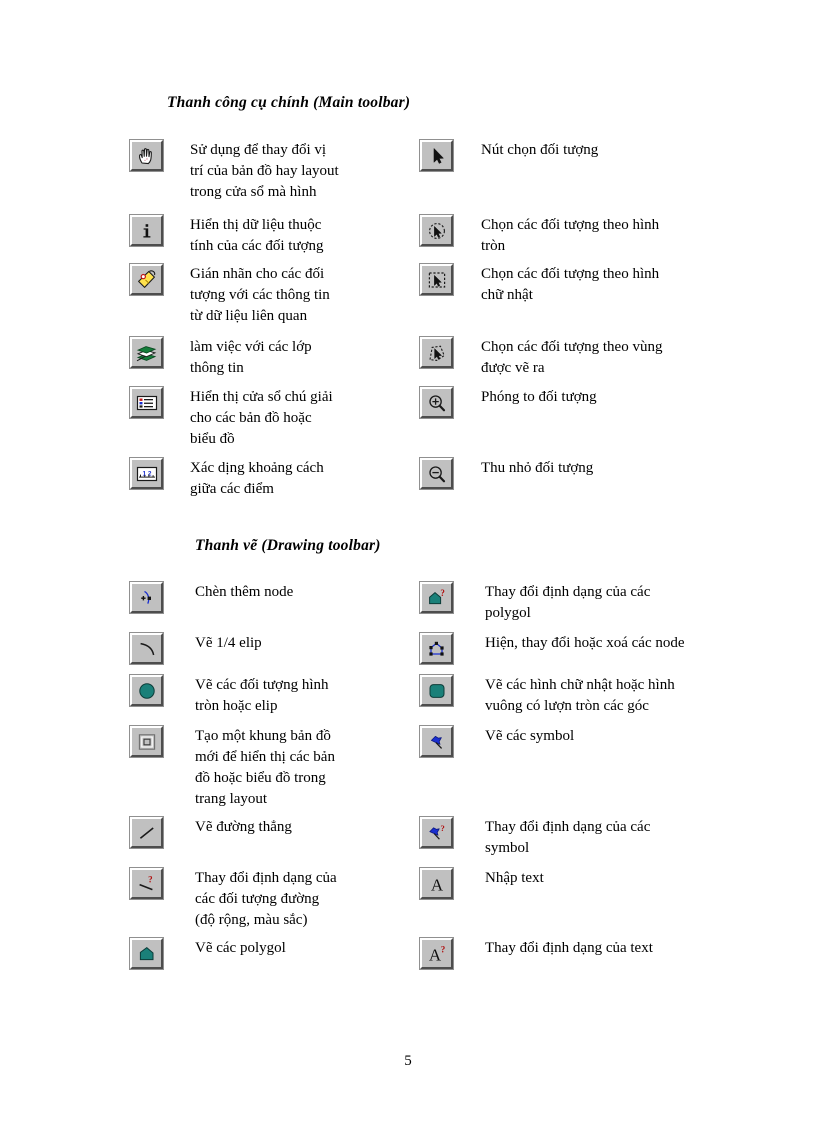 The image size is (816, 1123). Describe the element at coordinates (571, 358) in the screenshot. I see `entry-description: Chọn các đối tượng theo vùng được vẽ ra` at that location.